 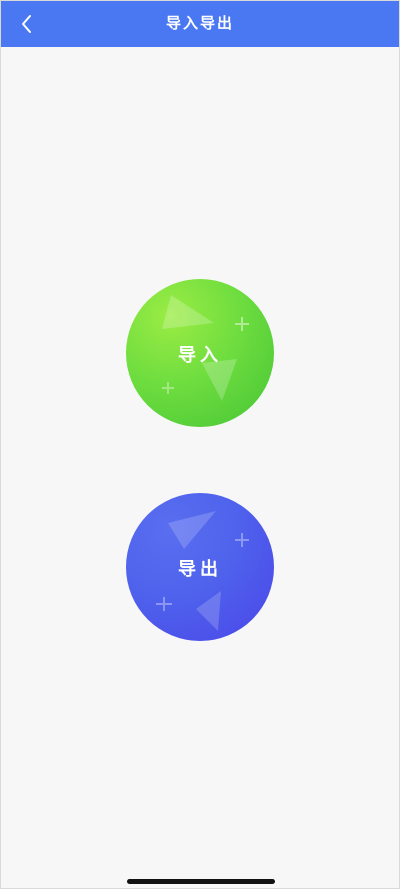 I want to click on page-title: 导入导出, so click(x=199, y=23).